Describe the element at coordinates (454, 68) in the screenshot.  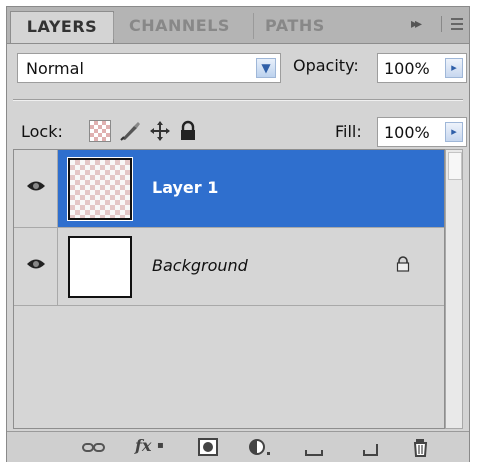
I see `opacity-slider-arrow-icon: ▸` at that location.